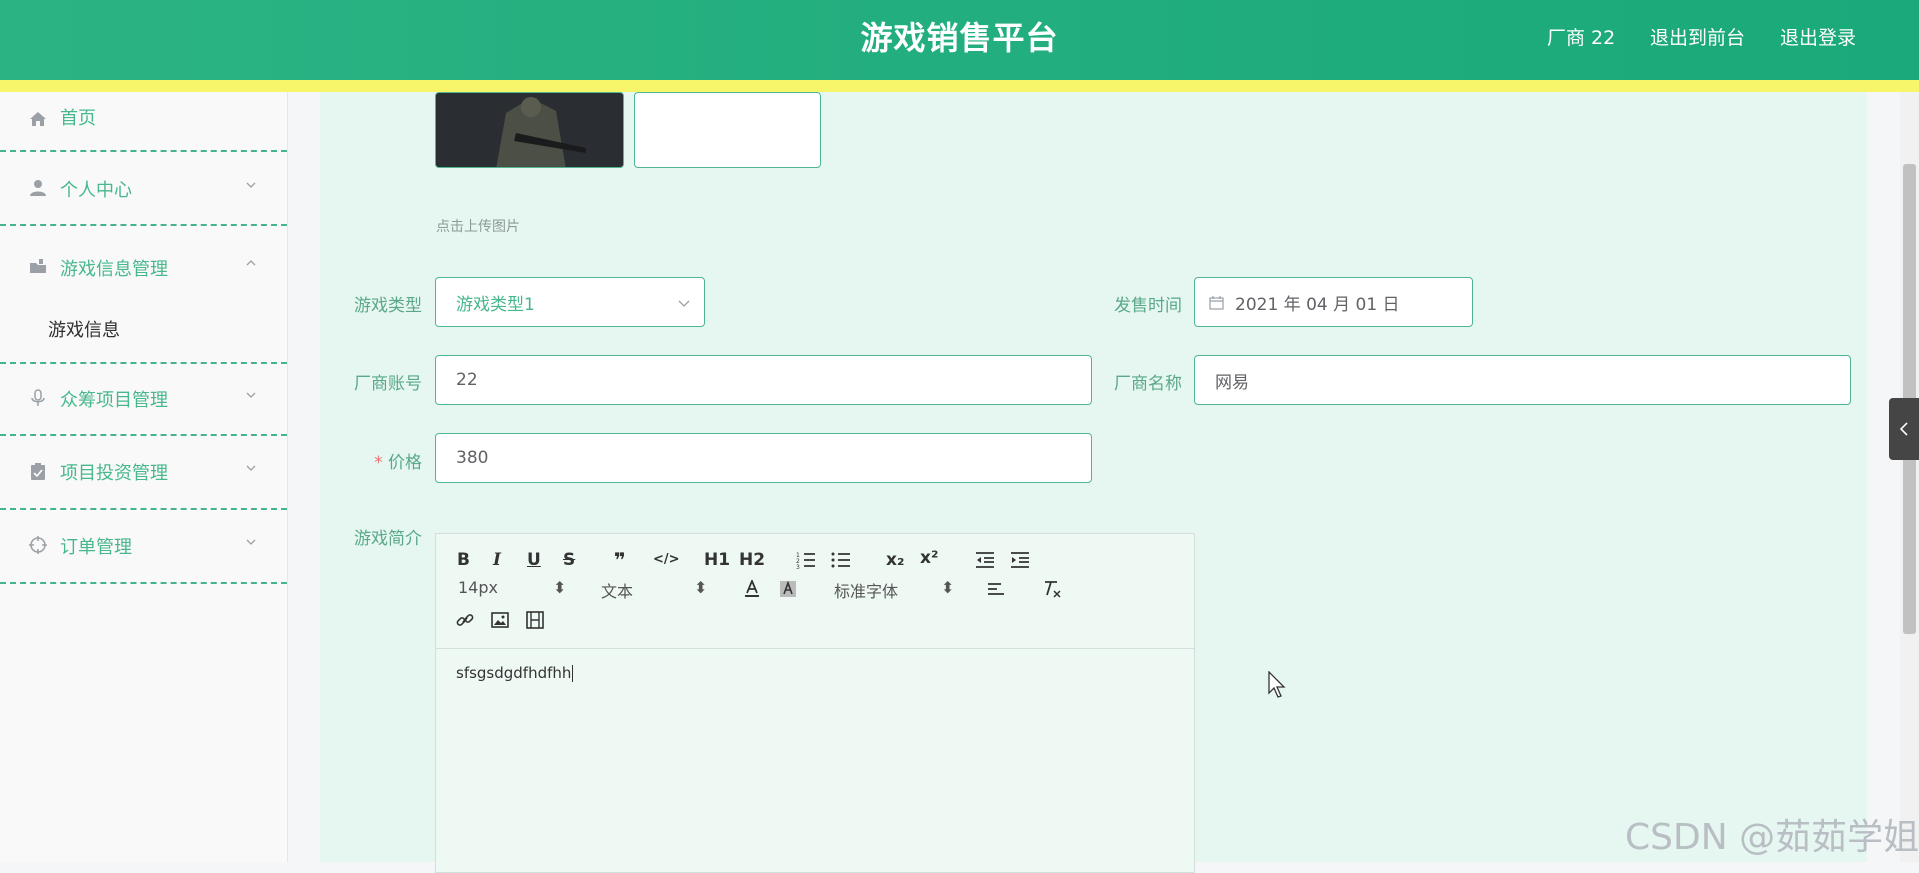  Describe the element at coordinates (1277, 684) in the screenshot. I see `mouse-cursor-icon` at that location.